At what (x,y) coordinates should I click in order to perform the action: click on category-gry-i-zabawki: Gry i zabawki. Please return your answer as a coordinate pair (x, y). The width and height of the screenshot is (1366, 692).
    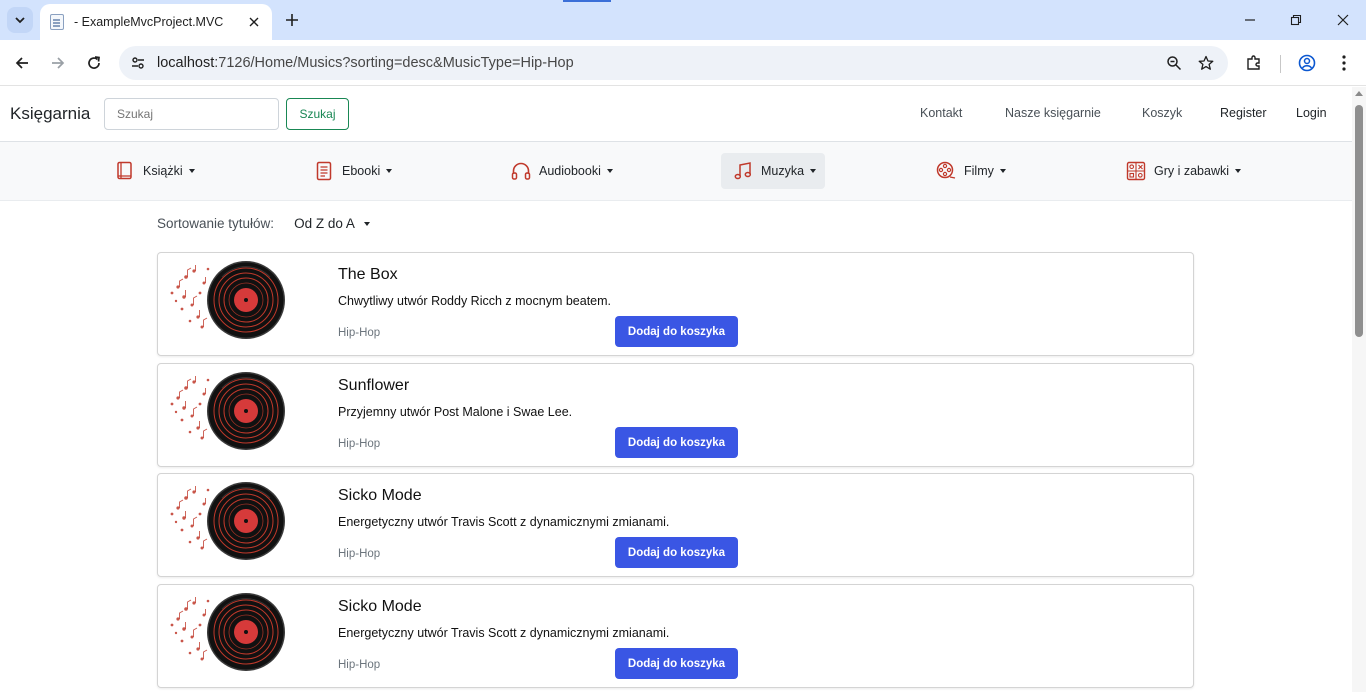
    Looking at the image, I should click on (1183, 171).